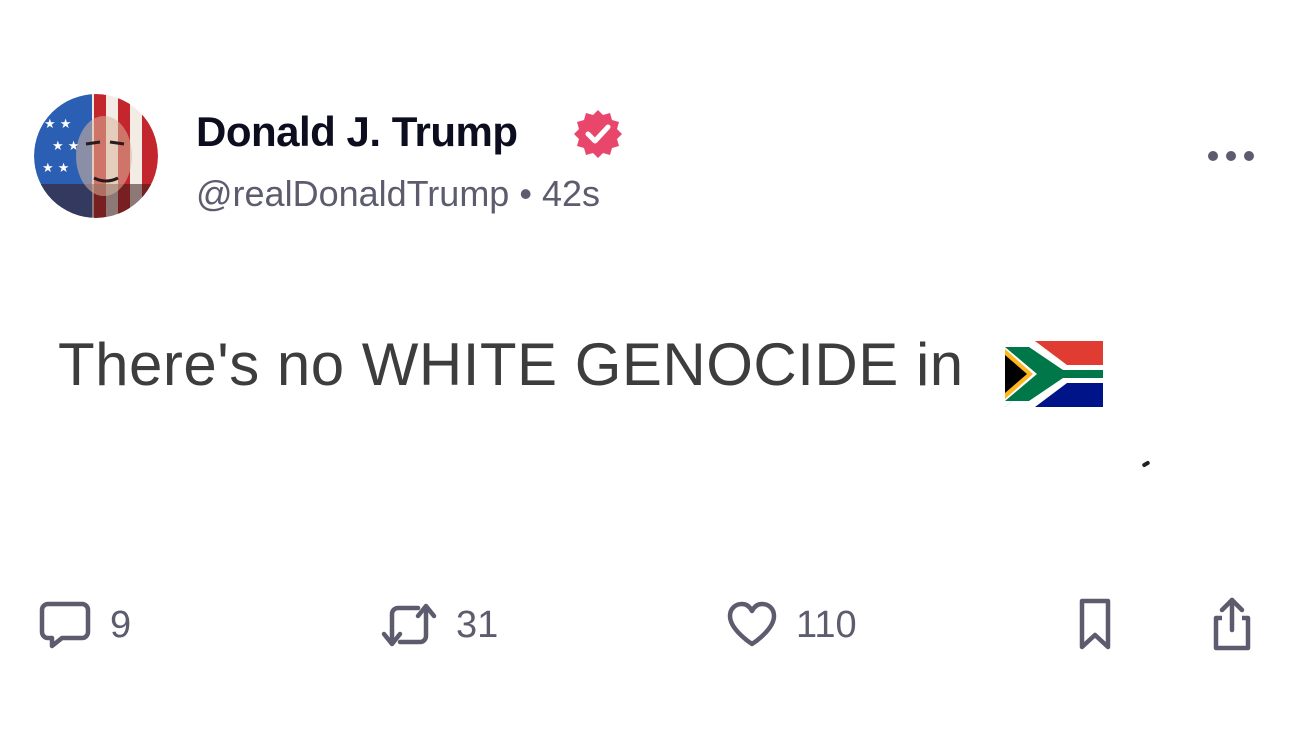 The width and height of the screenshot is (1300, 750). I want to click on author-handle: @realDonaldTrump, so click(352, 193).